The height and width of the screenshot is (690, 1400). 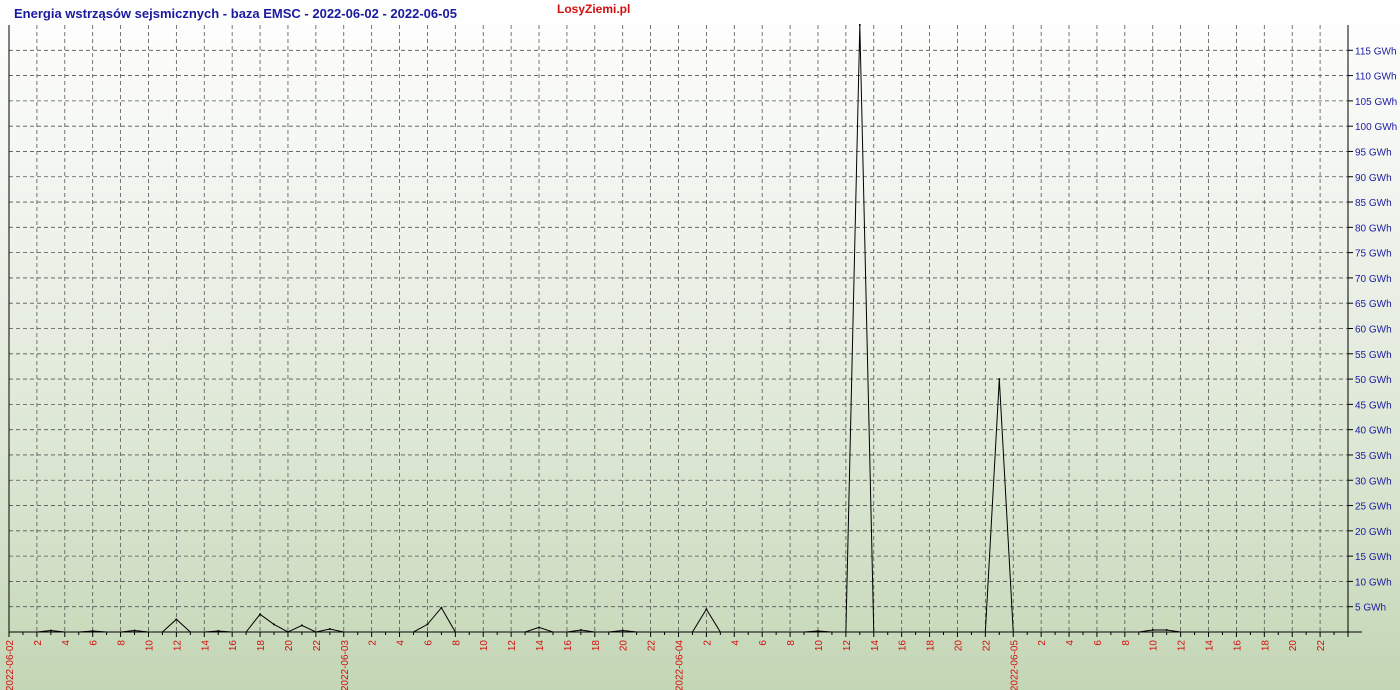 I want to click on y-tick-label: 35 GWh, so click(x=1373, y=456).